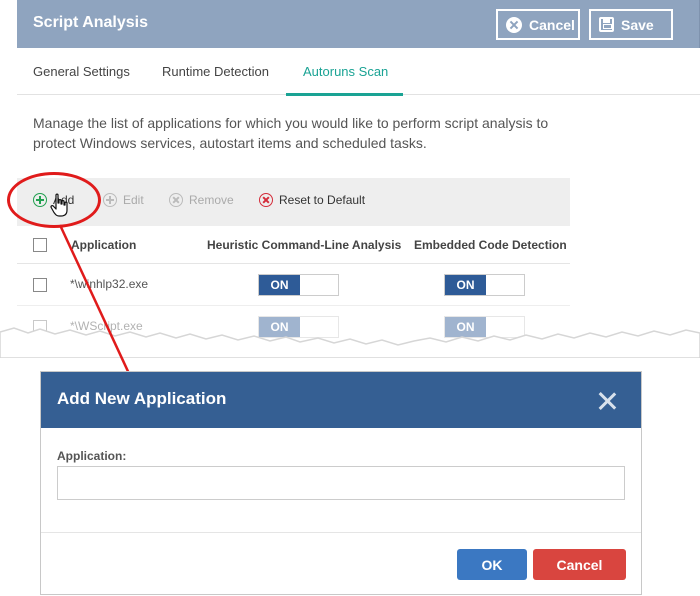 The width and height of the screenshot is (700, 596). I want to click on heuristic-toggle: ON, so click(298, 285).